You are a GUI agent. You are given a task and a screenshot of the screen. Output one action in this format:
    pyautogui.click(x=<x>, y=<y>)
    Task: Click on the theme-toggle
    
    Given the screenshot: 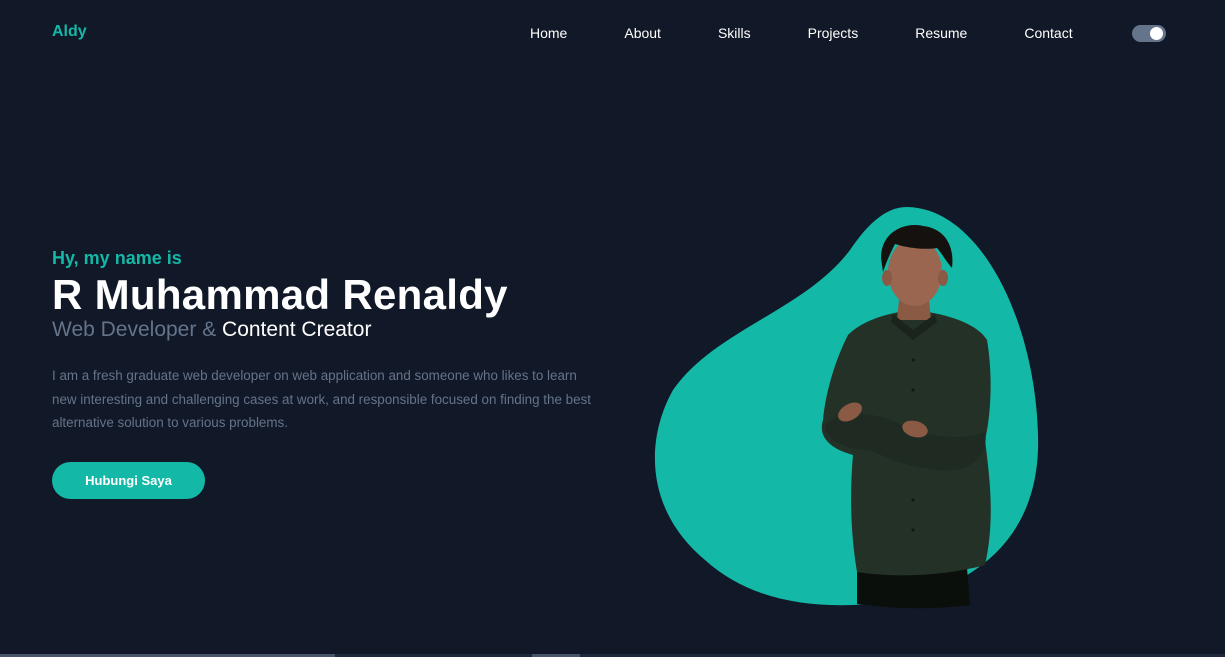 What is the action you would take?
    pyautogui.click(x=1149, y=33)
    